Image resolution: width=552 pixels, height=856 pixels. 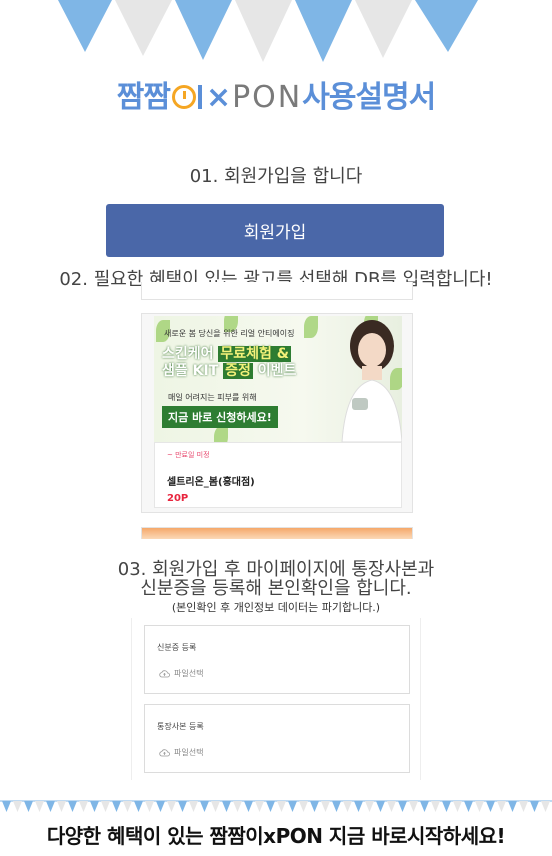 I want to click on id-card-file-select-button: 파일선택, so click(x=181, y=673).